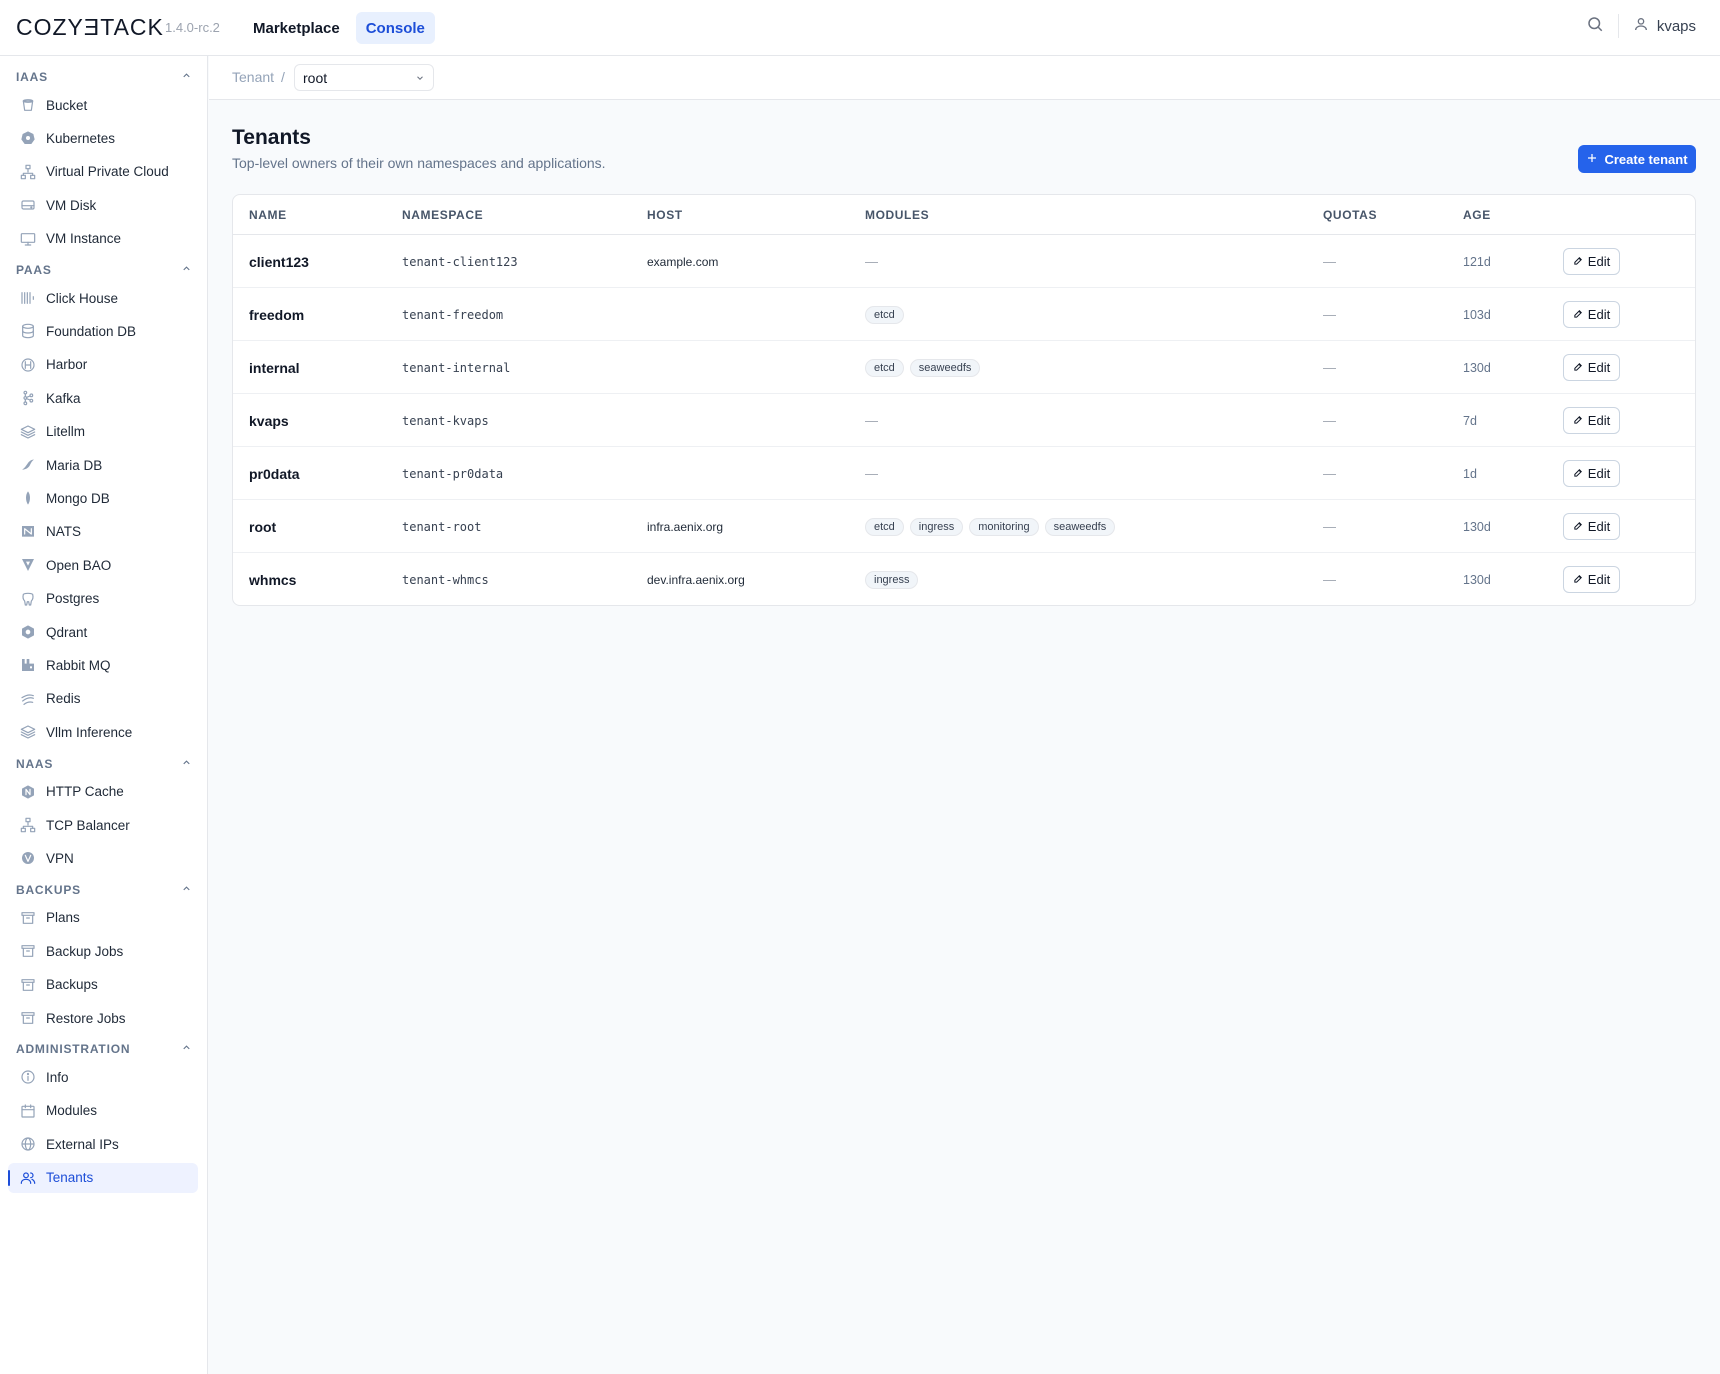 Image resolution: width=1720 pixels, height=1374 pixels. What do you see at coordinates (103, 498) in the screenshot?
I see `sidebar-item-mongo-db: Mongo DB` at bounding box center [103, 498].